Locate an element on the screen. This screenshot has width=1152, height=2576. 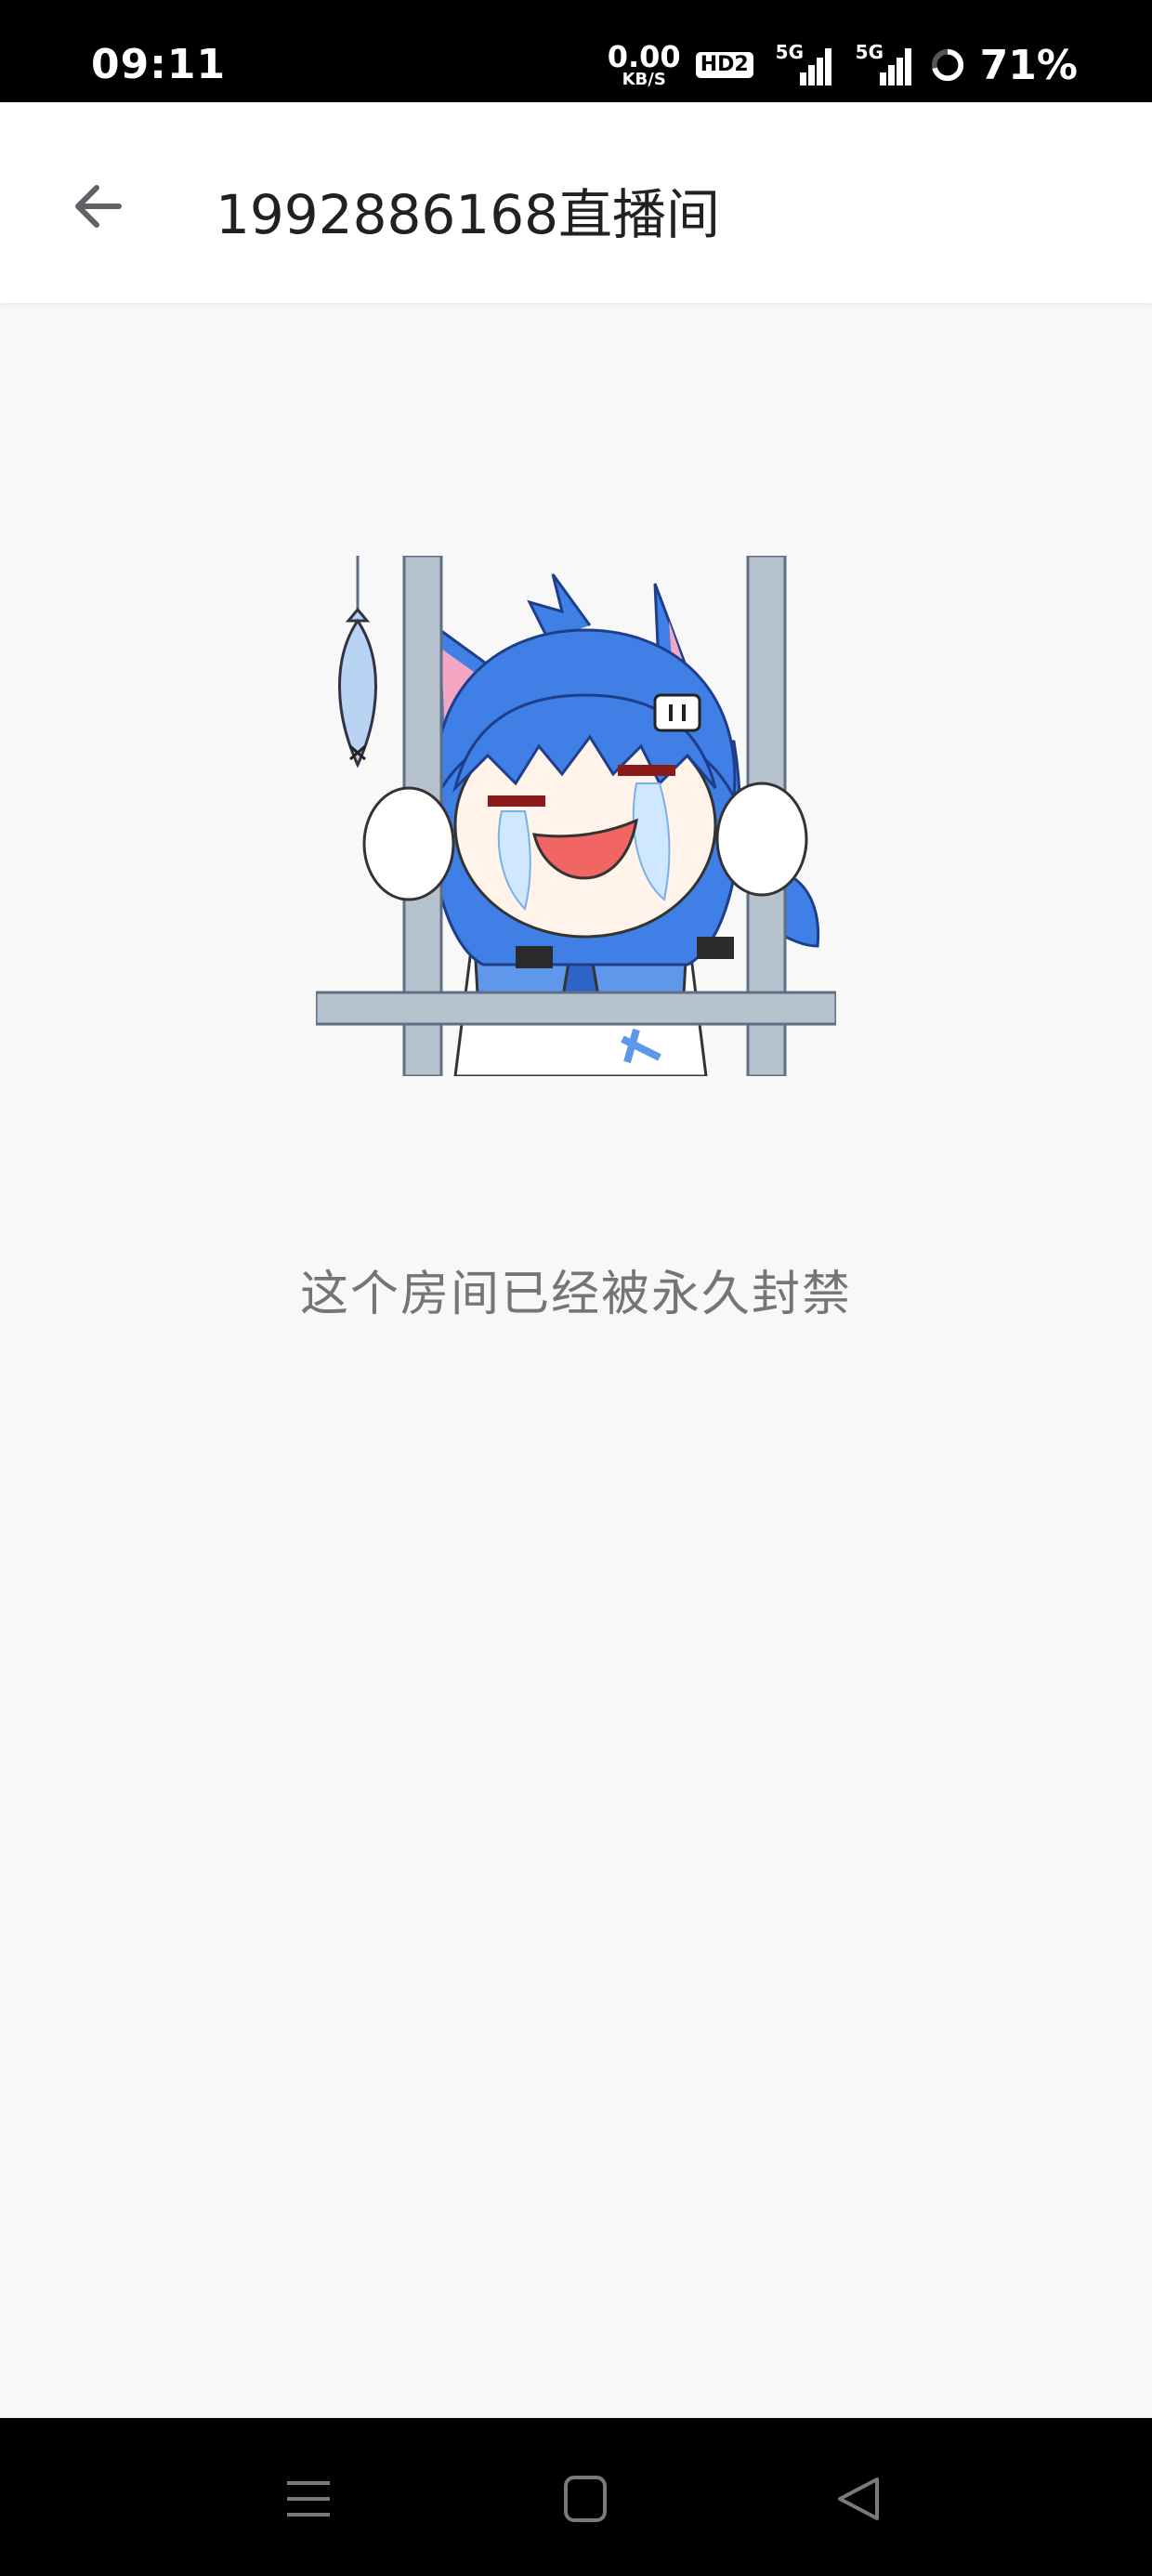
menu-icon is located at coordinates (308, 2499).